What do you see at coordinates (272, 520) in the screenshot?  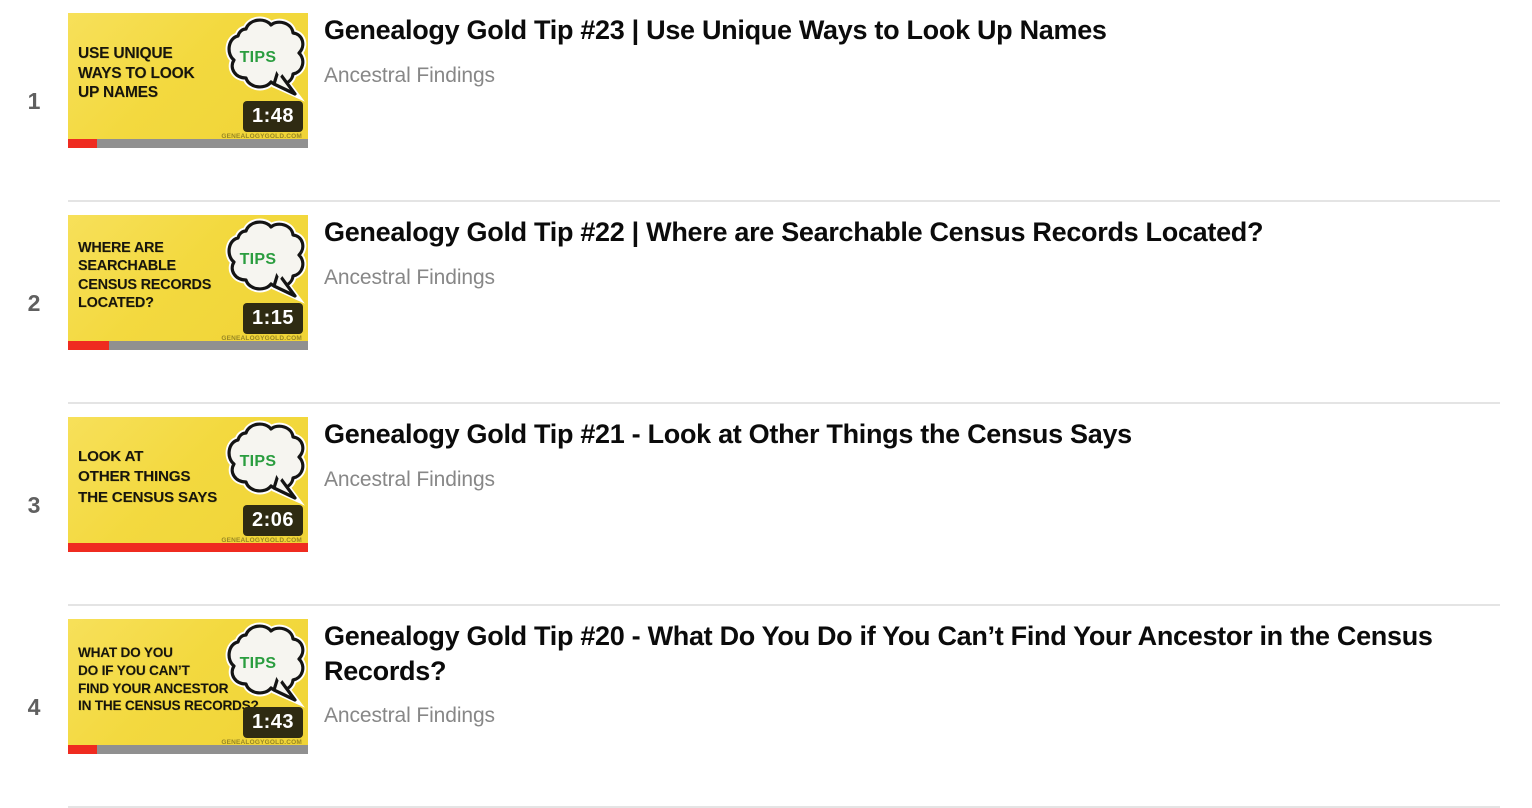 I see `video-duration-badge: 2:06` at bounding box center [272, 520].